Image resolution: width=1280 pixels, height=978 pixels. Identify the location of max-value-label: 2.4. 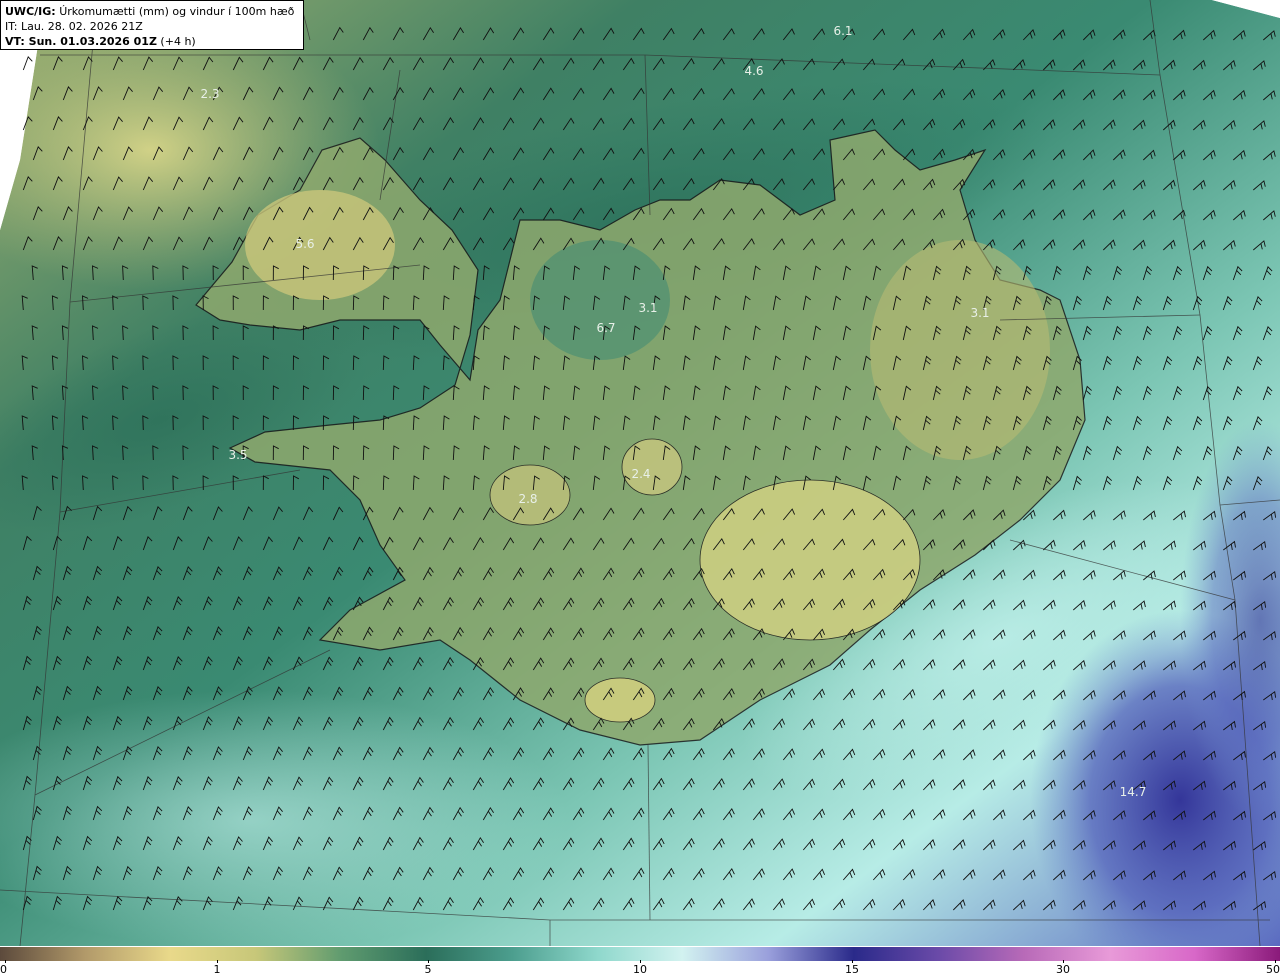
(640, 474).